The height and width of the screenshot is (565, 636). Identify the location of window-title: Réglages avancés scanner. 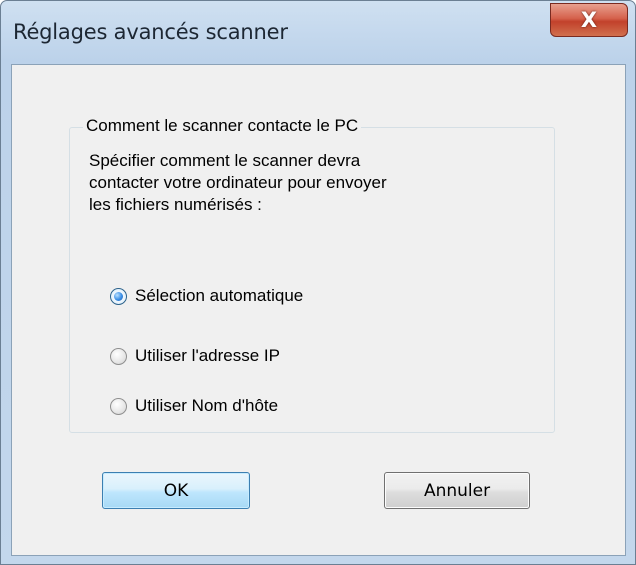
(150, 32).